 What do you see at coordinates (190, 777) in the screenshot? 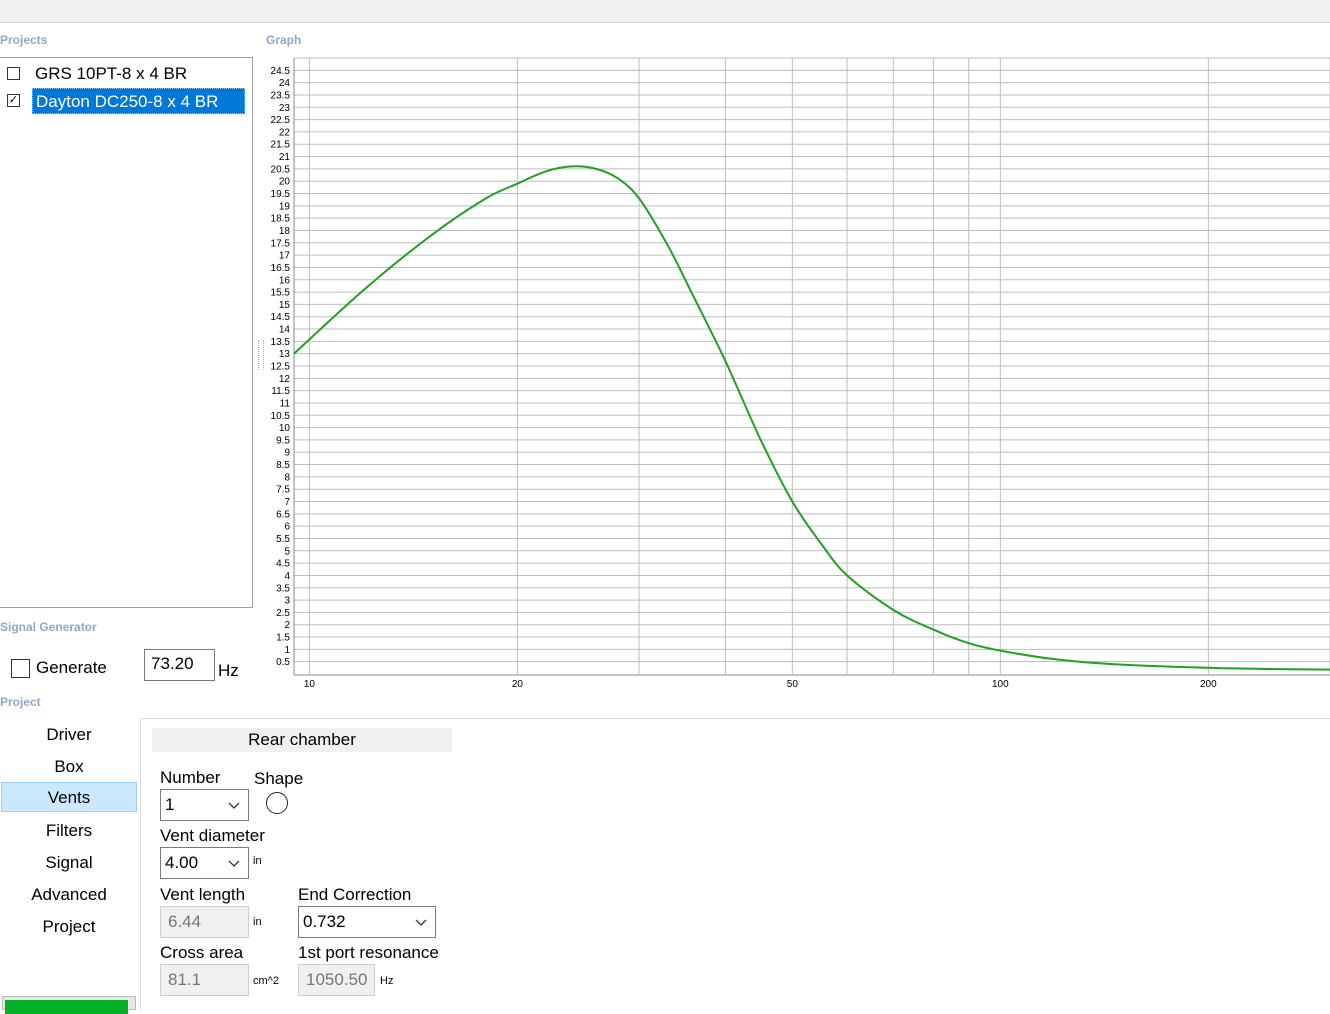
I see `number-label: Number` at bounding box center [190, 777].